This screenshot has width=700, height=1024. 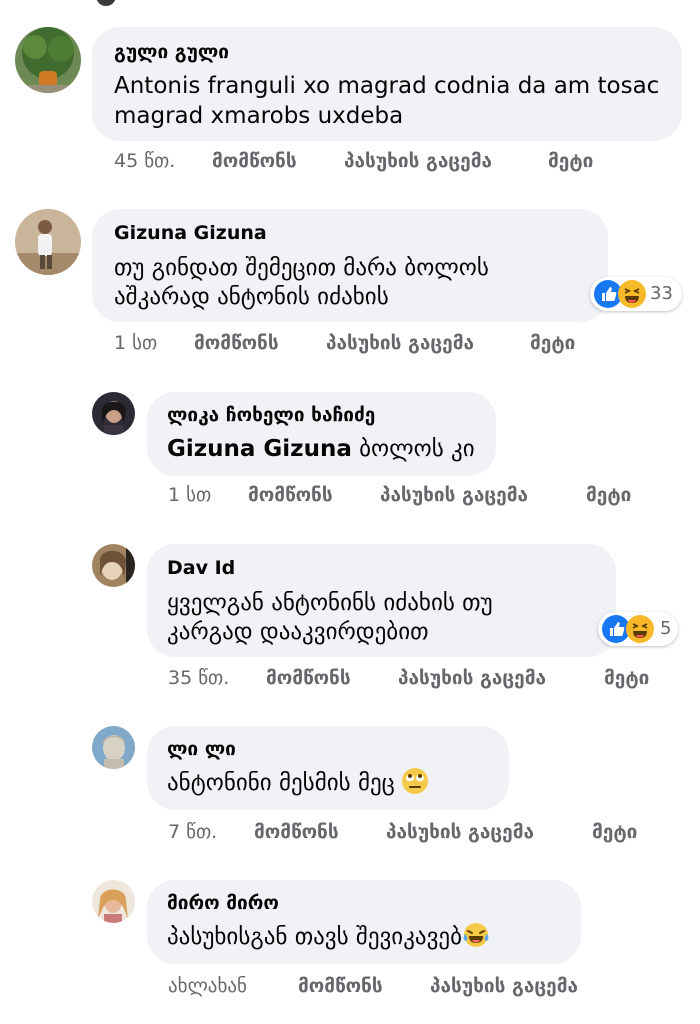 What do you see at coordinates (314, 937) in the screenshot?
I see `comment-text: პასუხისგან თავს შევიკავებ` at bounding box center [314, 937].